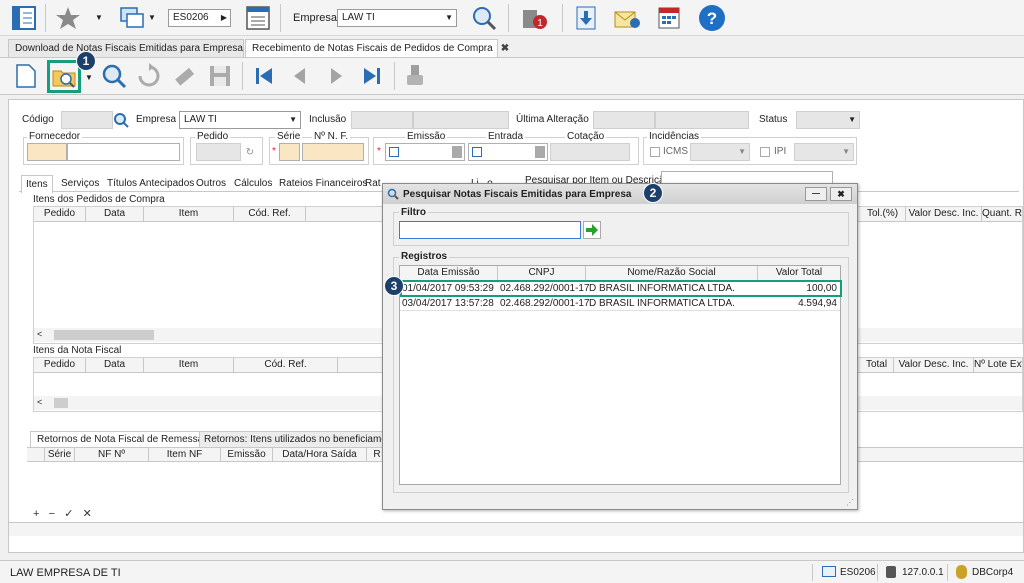  What do you see at coordinates (250, 152) in the screenshot?
I see `refresh-icon: ↻` at bounding box center [250, 152].